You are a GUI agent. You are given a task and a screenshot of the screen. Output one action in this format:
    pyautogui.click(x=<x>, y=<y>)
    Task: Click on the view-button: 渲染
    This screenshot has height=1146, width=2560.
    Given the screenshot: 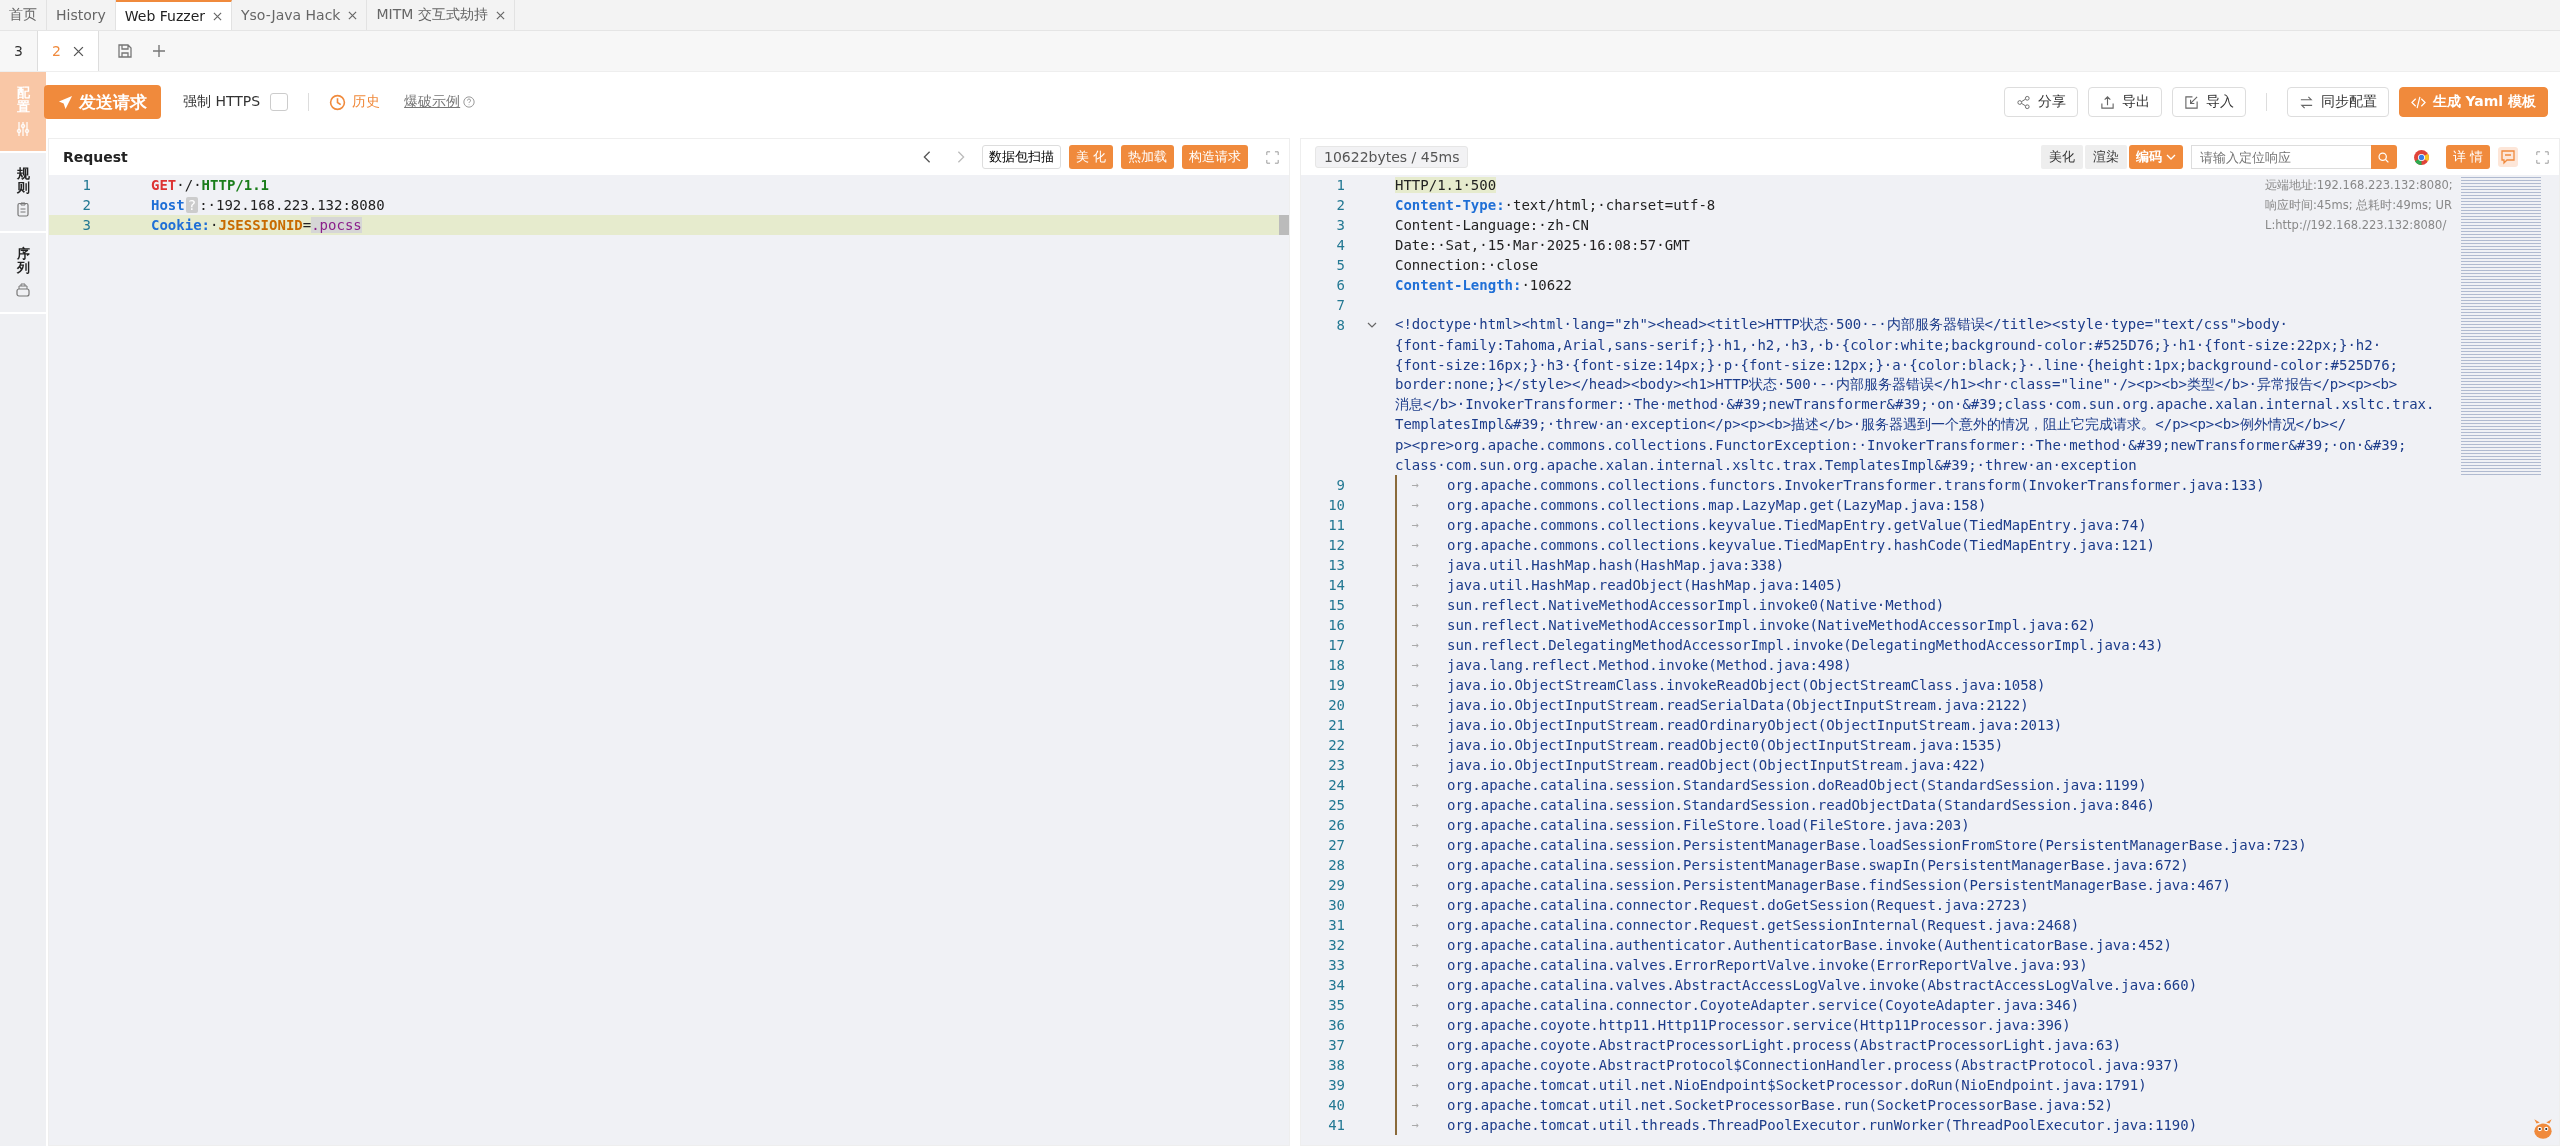 What is the action you would take?
    pyautogui.click(x=2105, y=157)
    